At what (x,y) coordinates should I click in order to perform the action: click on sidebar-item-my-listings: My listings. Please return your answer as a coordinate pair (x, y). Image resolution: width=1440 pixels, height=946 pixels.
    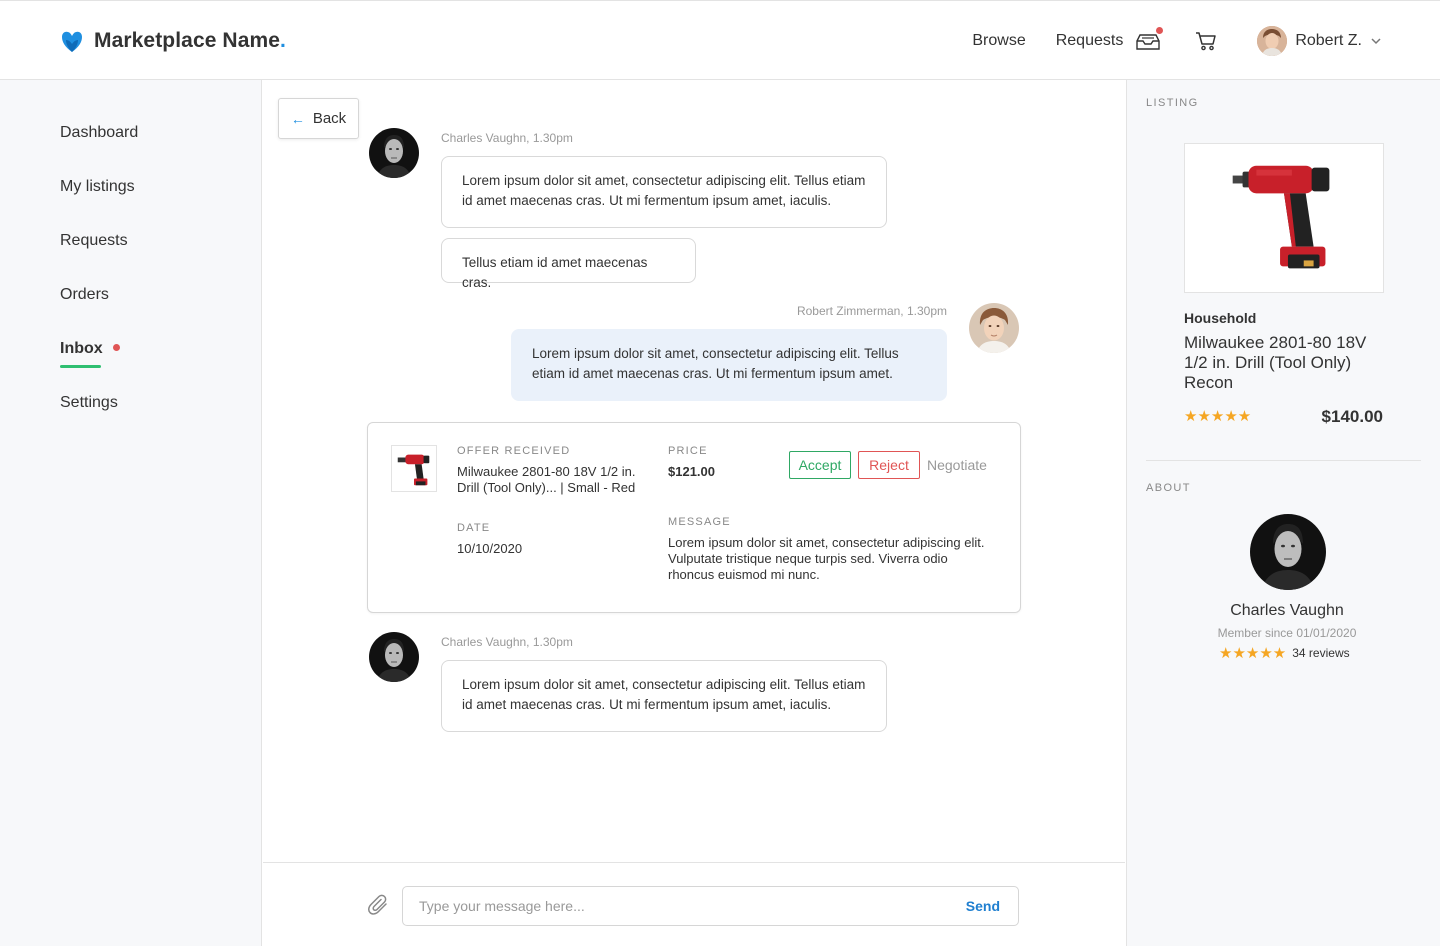
    Looking at the image, I should click on (97, 187).